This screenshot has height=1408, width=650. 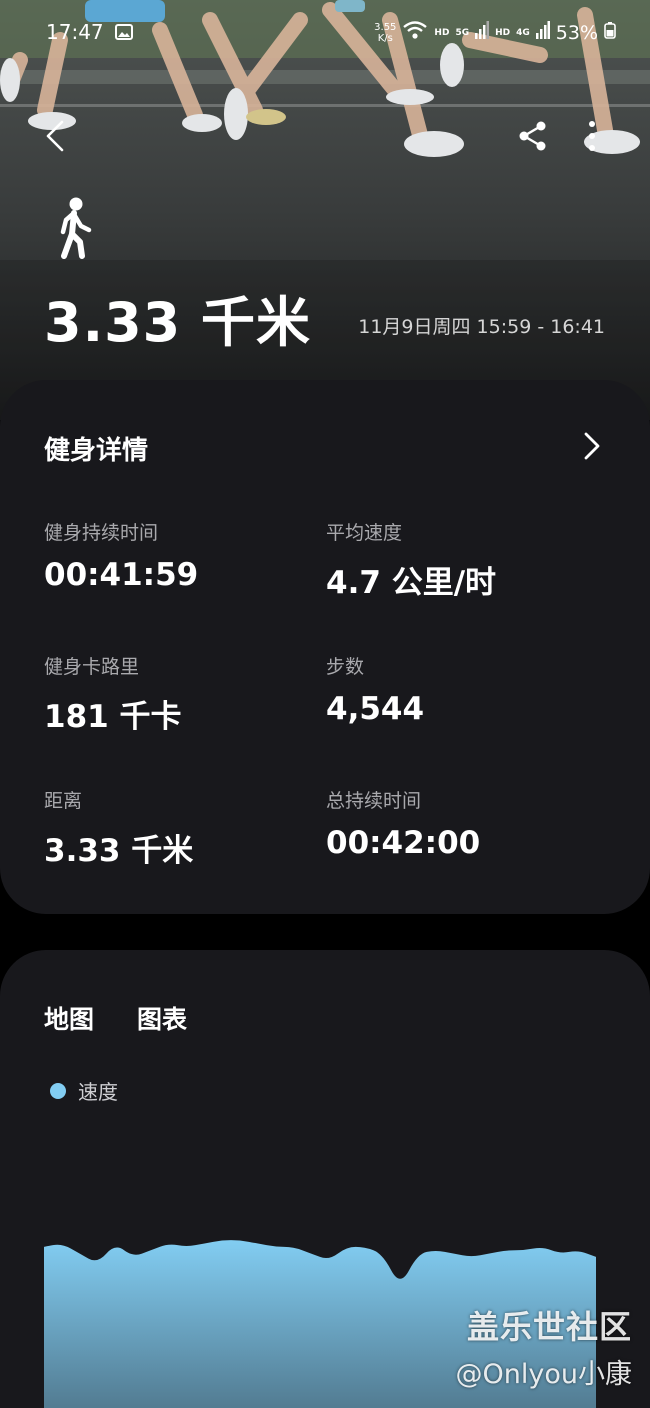 I want to click on back-arrow-icon, so click(x=55, y=136).